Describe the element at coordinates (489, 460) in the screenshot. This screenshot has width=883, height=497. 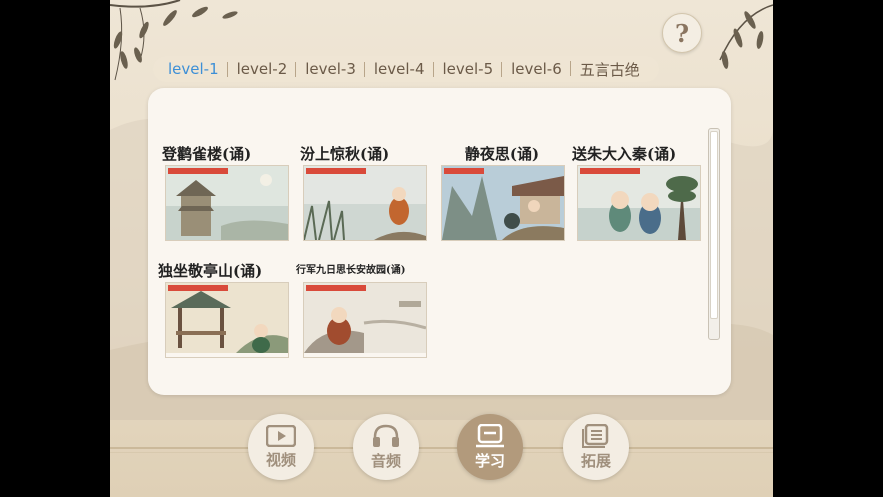
I see `nav-label: 学习` at that location.